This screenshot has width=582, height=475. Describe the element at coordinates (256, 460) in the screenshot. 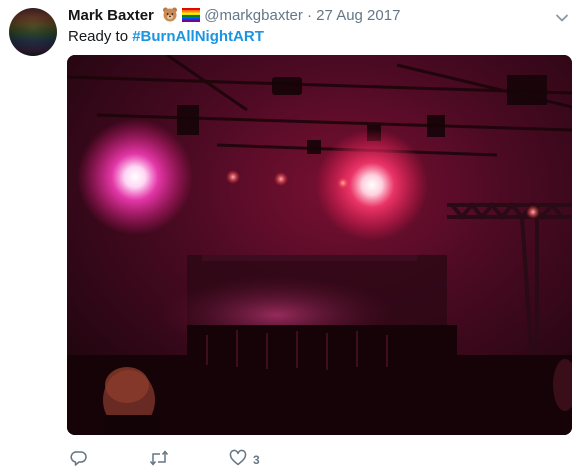

I see `like-count: 3` at that location.